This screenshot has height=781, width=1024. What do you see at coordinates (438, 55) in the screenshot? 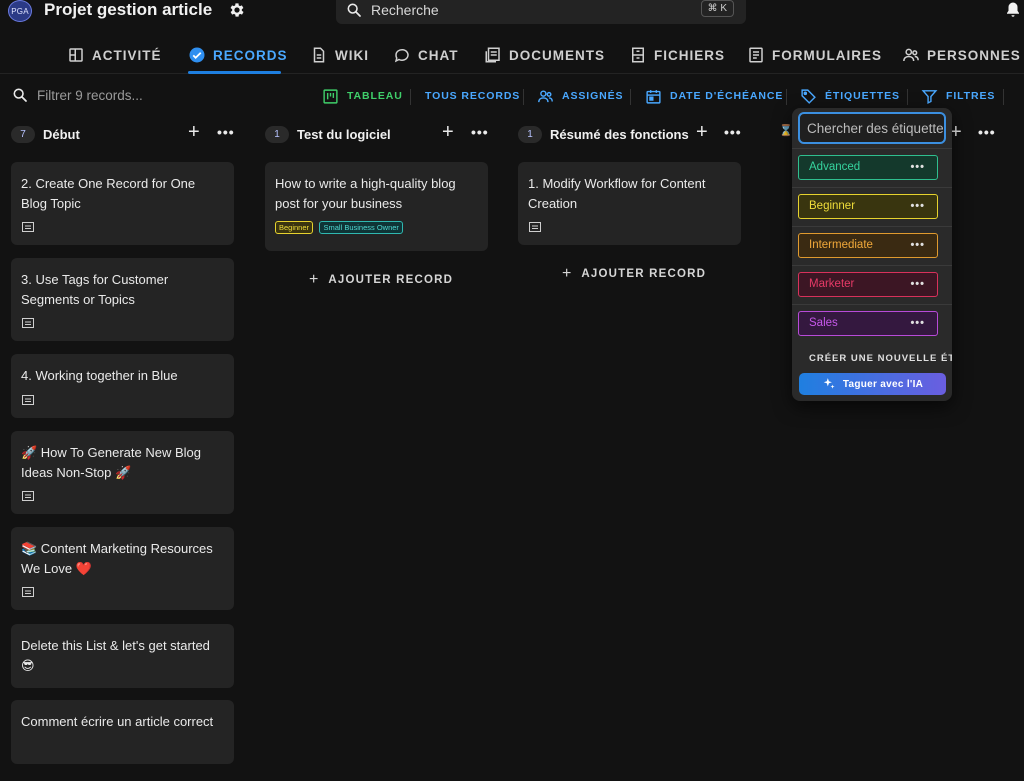
I see `tab-label: CHAT` at bounding box center [438, 55].